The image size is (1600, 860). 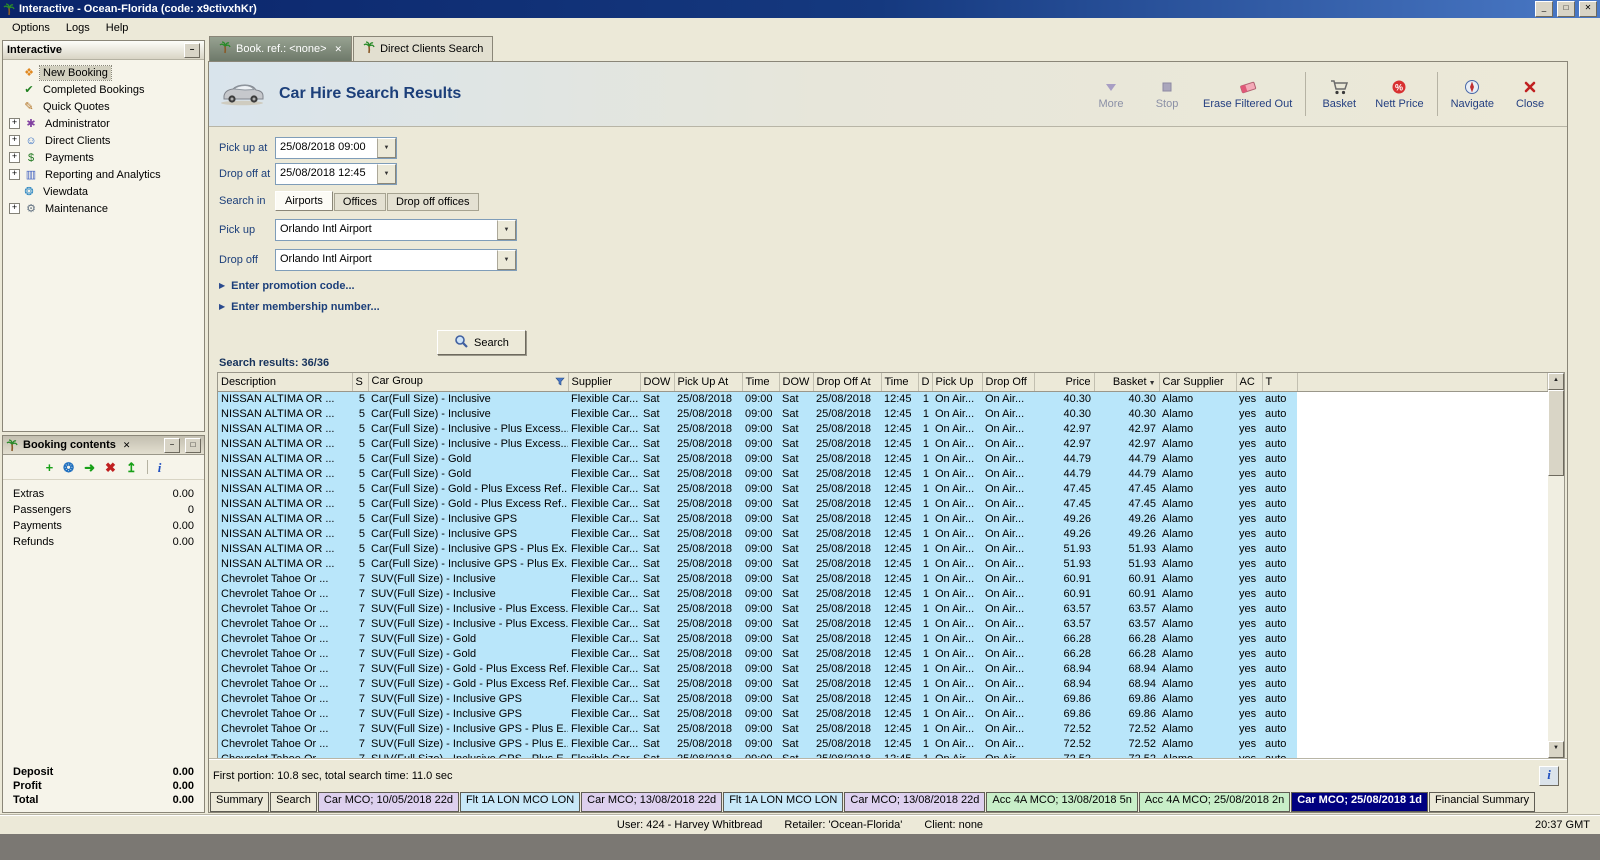 What do you see at coordinates (432, 201) in the screenshot?
I see `search-in-tab-drop-off-offices: Drop off offices` at bounding box center [432, 201].